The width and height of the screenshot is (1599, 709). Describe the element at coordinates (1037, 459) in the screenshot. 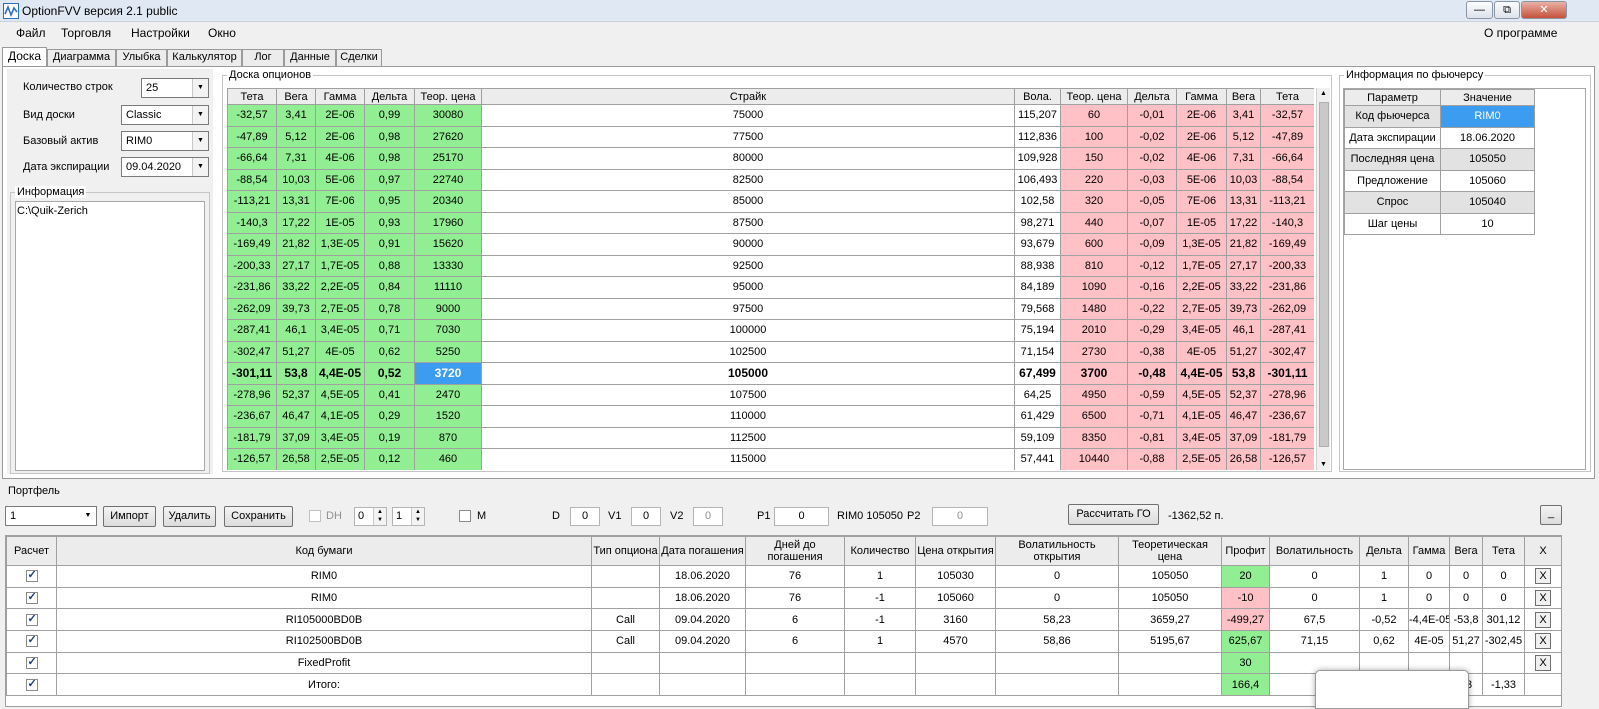

I see `board-cell: 57,441` at that location.